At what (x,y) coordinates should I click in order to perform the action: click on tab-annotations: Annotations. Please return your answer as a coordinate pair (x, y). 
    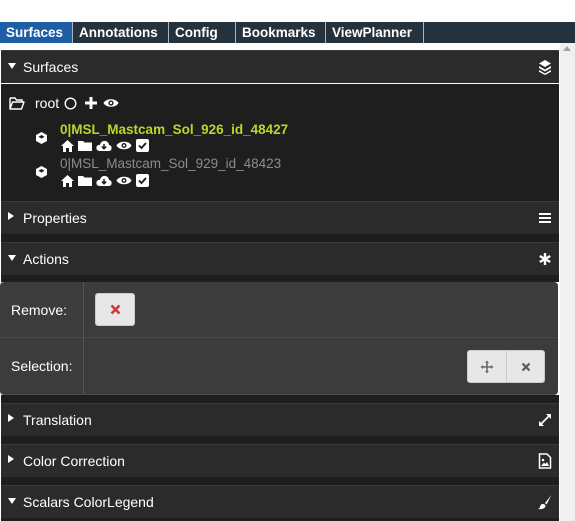
    Looking at the image, I should click on (121, 32).